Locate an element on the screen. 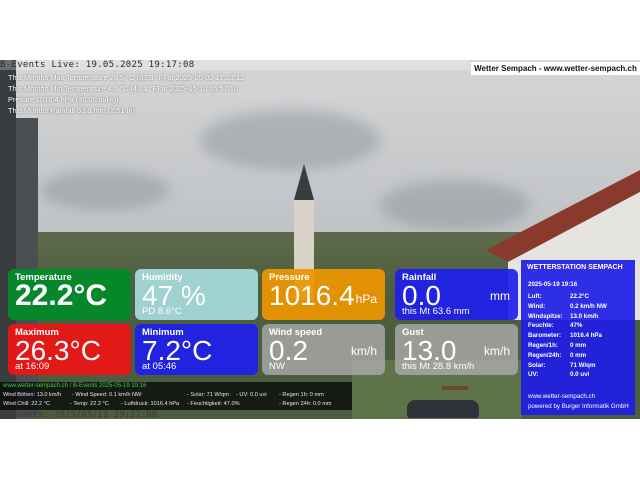 The height and width of the screenshot is (480, 640). bottom-solar: - Solar: 71 W/qm is located at coordinates (208, 395).